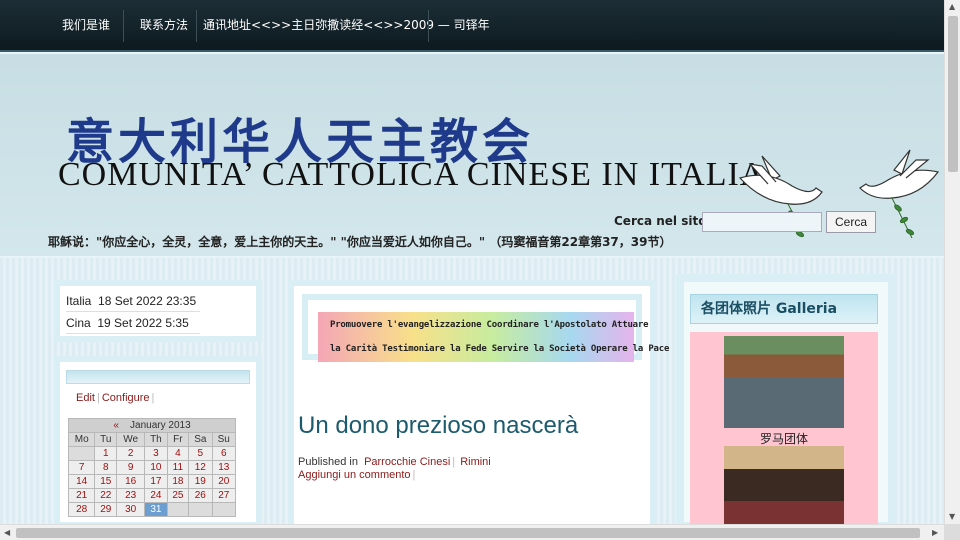 The image size is (960, 540). I want to click on nav-item-address-readings: 通讯地址<<>>主日弥撒读经<<>>2009 — 司铎年, so click(346, 25).